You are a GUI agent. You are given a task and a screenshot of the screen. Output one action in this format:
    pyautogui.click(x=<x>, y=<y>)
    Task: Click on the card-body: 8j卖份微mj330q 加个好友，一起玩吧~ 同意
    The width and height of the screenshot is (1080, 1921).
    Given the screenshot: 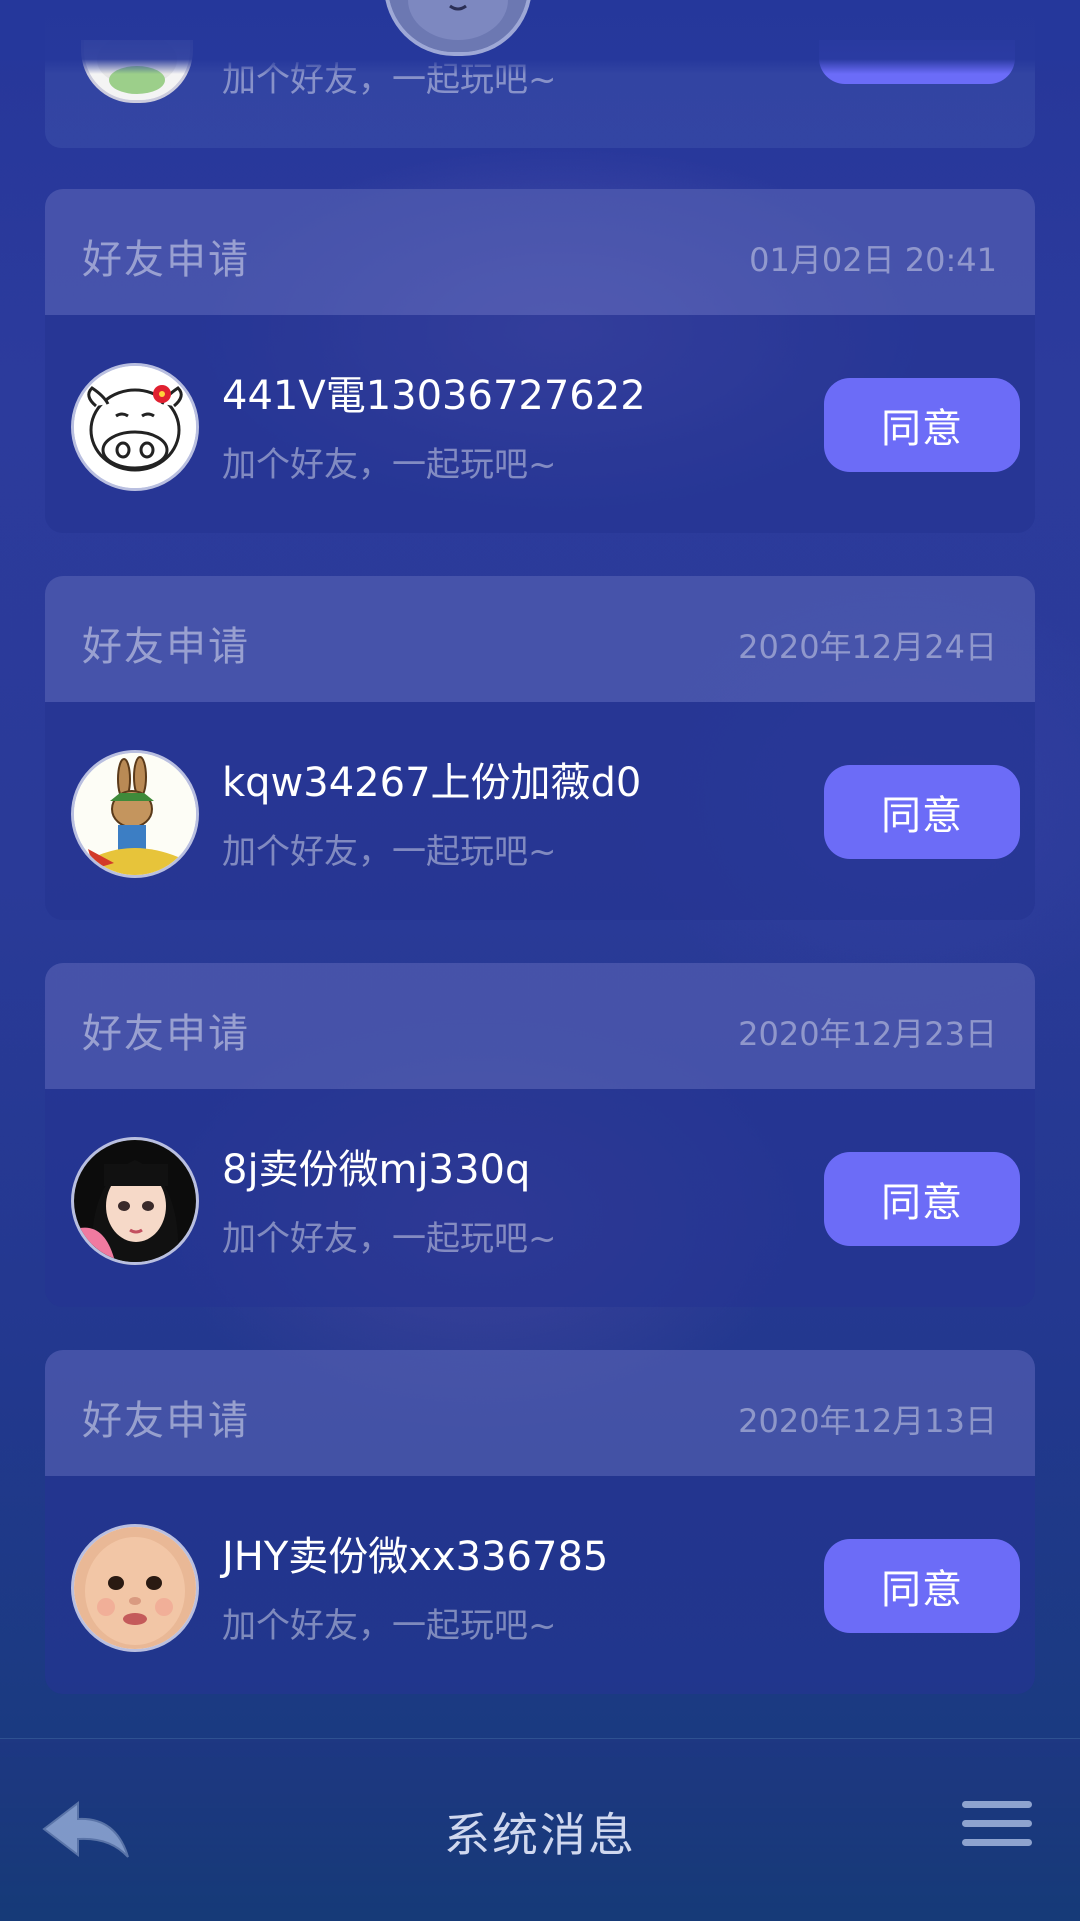 What is the action you would take?
    pyautogui.click(x=540, y=1198)
    